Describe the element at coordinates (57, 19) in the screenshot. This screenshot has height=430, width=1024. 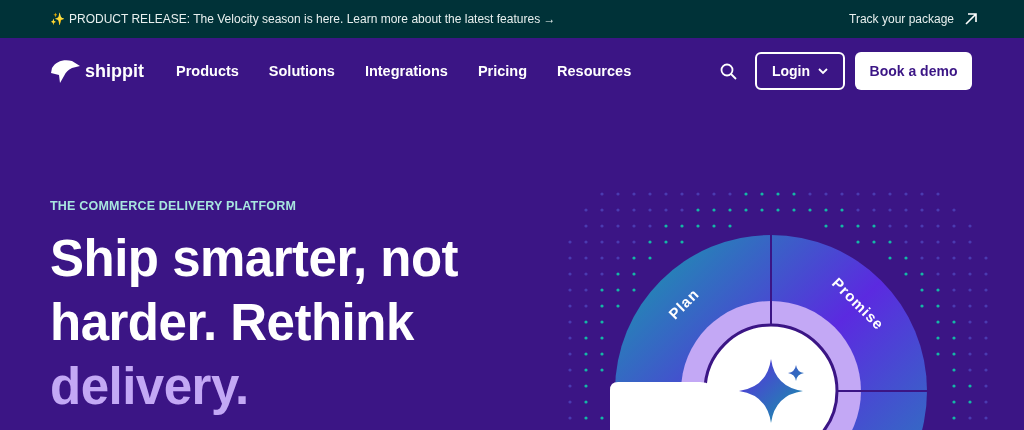
I see `sparkle-icon: ✨` at that location.